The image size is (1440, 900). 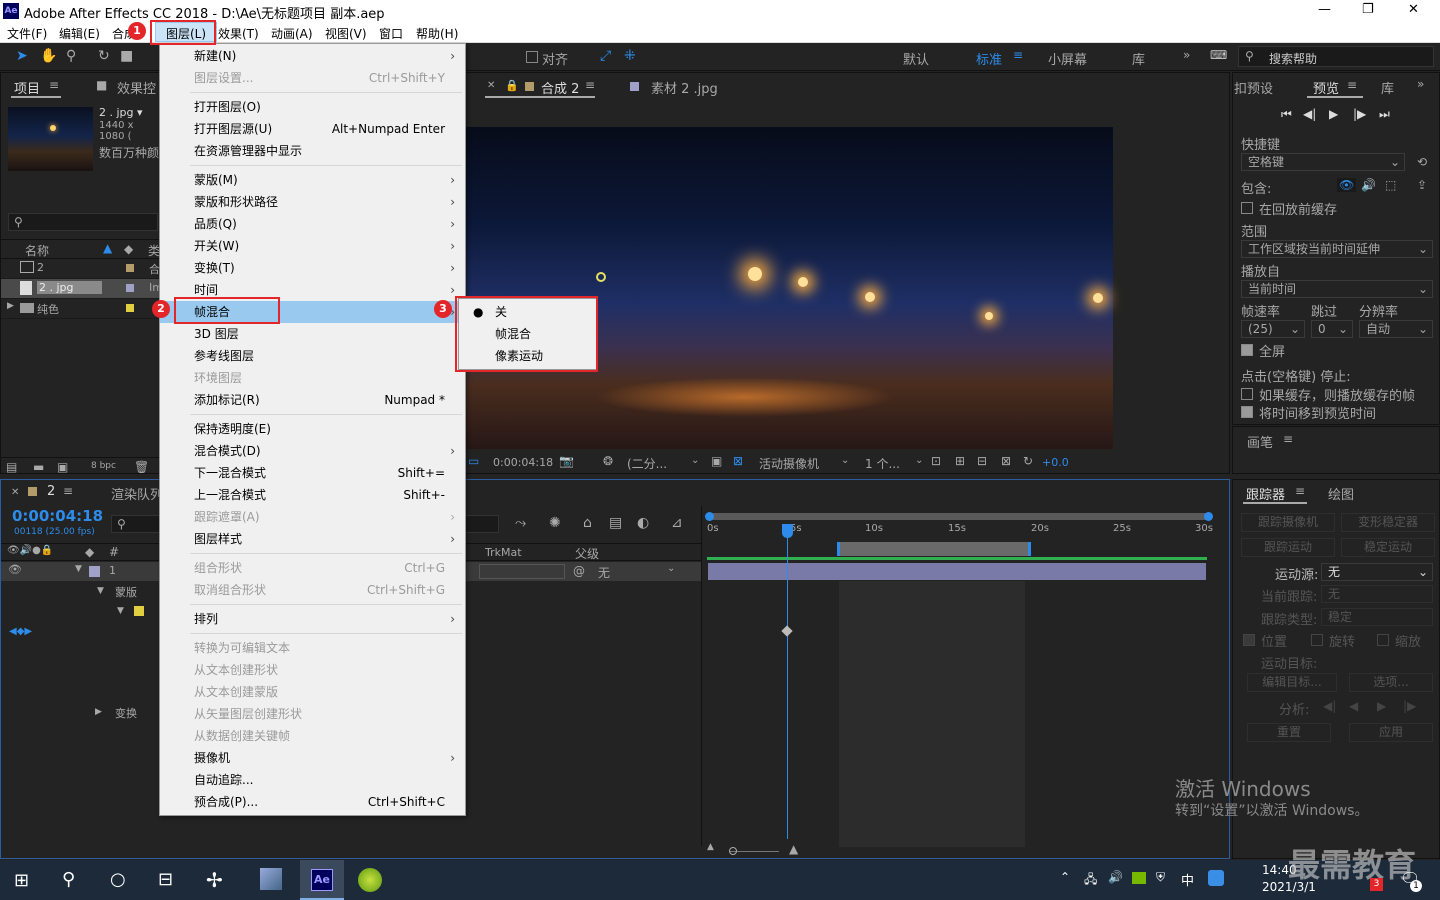 I want to click on snap-checkbox, so click(x=532, y=57).